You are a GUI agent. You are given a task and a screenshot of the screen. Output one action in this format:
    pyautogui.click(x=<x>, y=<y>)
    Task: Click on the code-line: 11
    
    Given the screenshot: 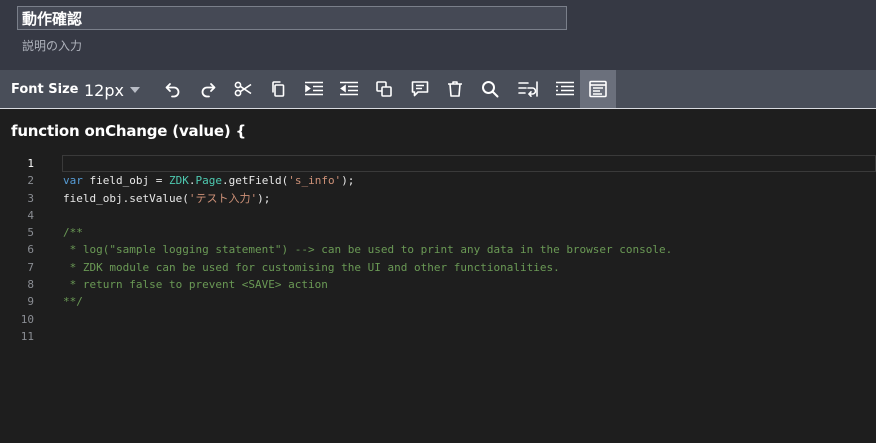 What is the action you would take?
    pyautogui.click(x=438, y=336)
    